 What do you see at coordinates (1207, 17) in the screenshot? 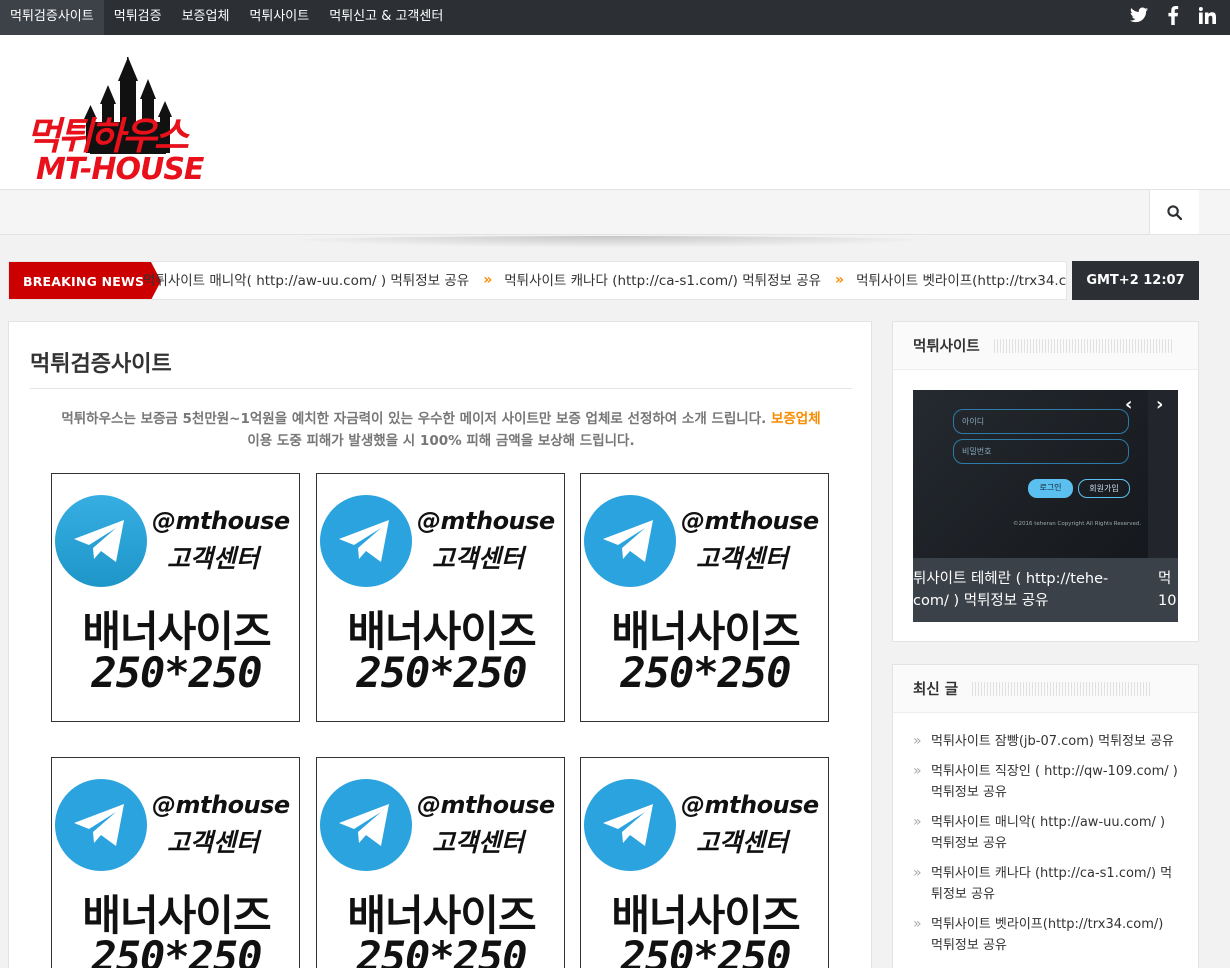
I see `linkedin-icon` at bounding box center [1207, 17].